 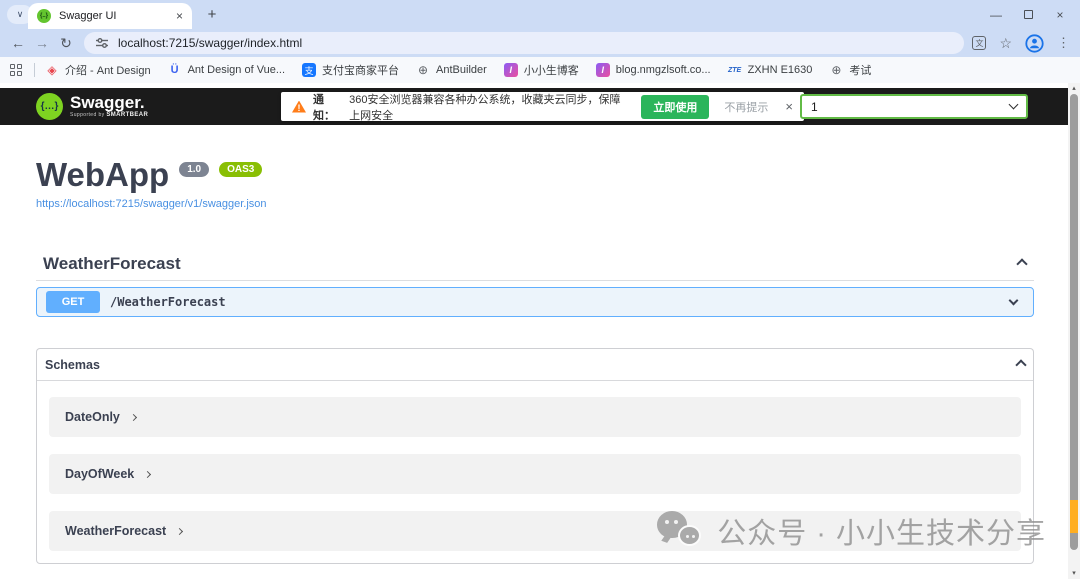 I want to click on browser-titlebar: ∨ {..} Swagger UI × + — ×, so click(x=540, y=14).